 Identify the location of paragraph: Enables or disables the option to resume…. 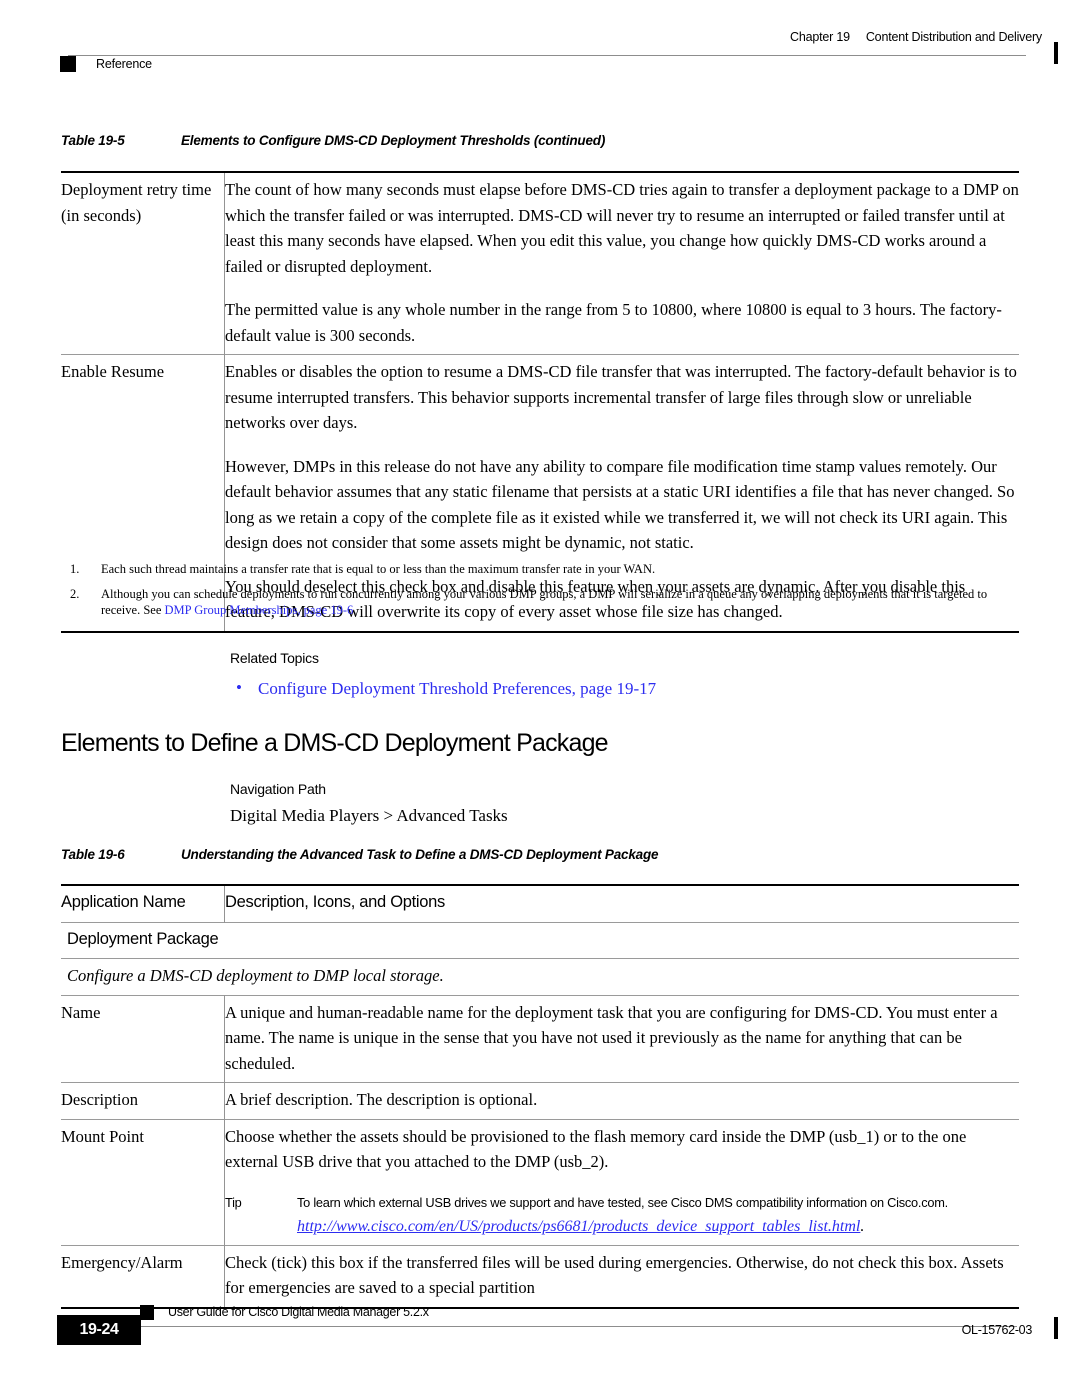
(621, 397).